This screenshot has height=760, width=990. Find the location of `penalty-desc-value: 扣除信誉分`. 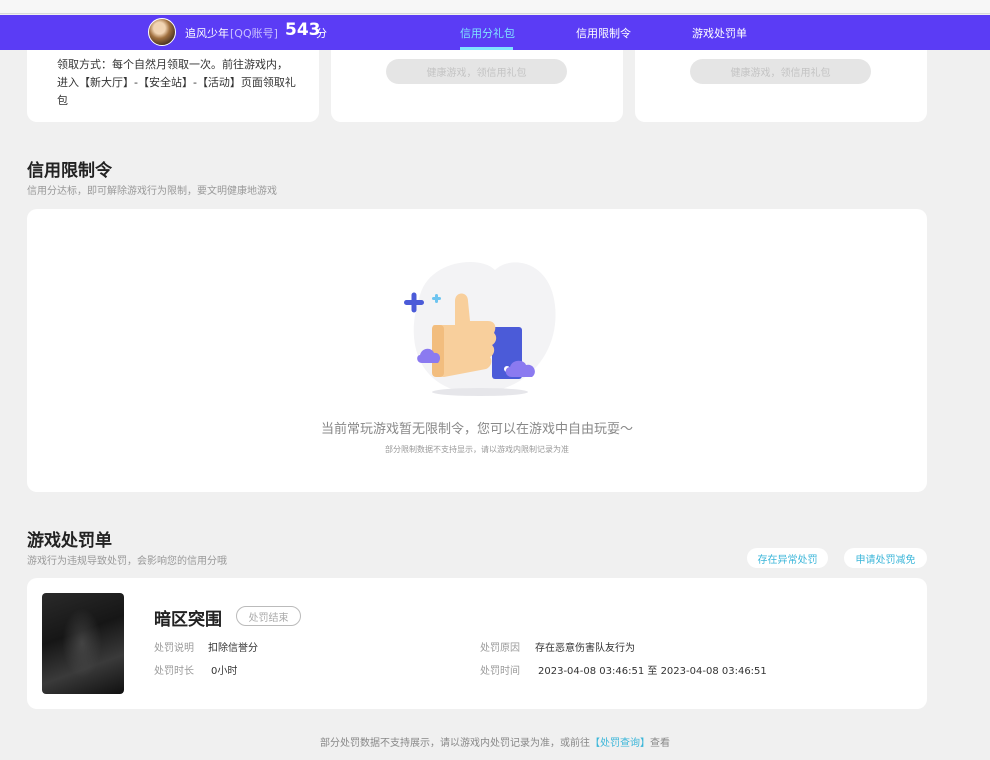

penalty-desc-value: 扣除信誉分 is located at coordinates (233, 648).